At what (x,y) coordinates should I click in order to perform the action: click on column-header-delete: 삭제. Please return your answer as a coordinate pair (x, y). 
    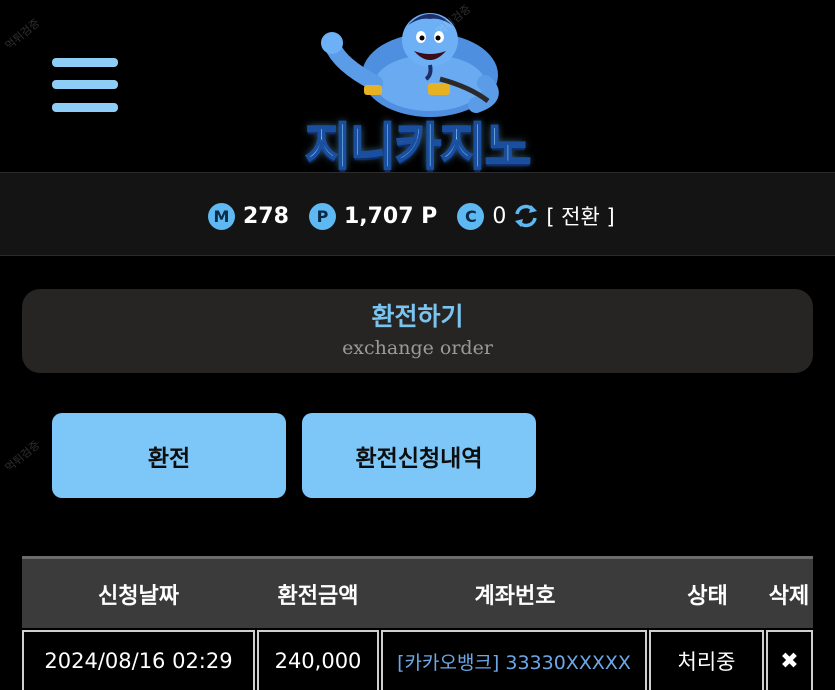
    Looking at the image, I should click on (789, 596).